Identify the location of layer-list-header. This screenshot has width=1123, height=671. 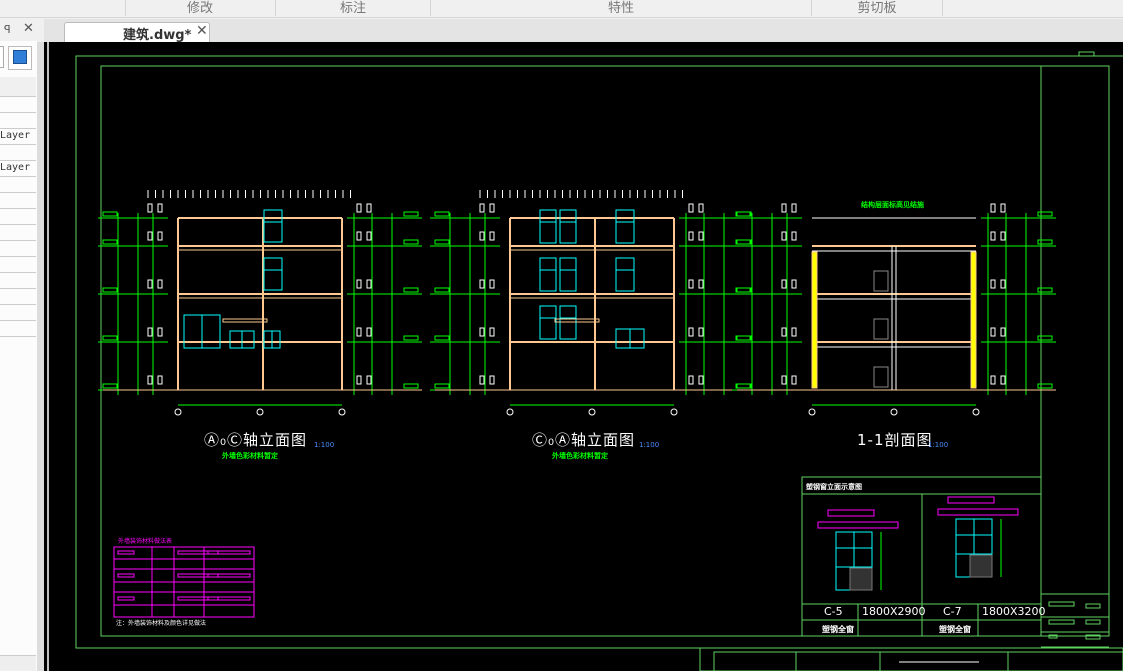
(18, 86).